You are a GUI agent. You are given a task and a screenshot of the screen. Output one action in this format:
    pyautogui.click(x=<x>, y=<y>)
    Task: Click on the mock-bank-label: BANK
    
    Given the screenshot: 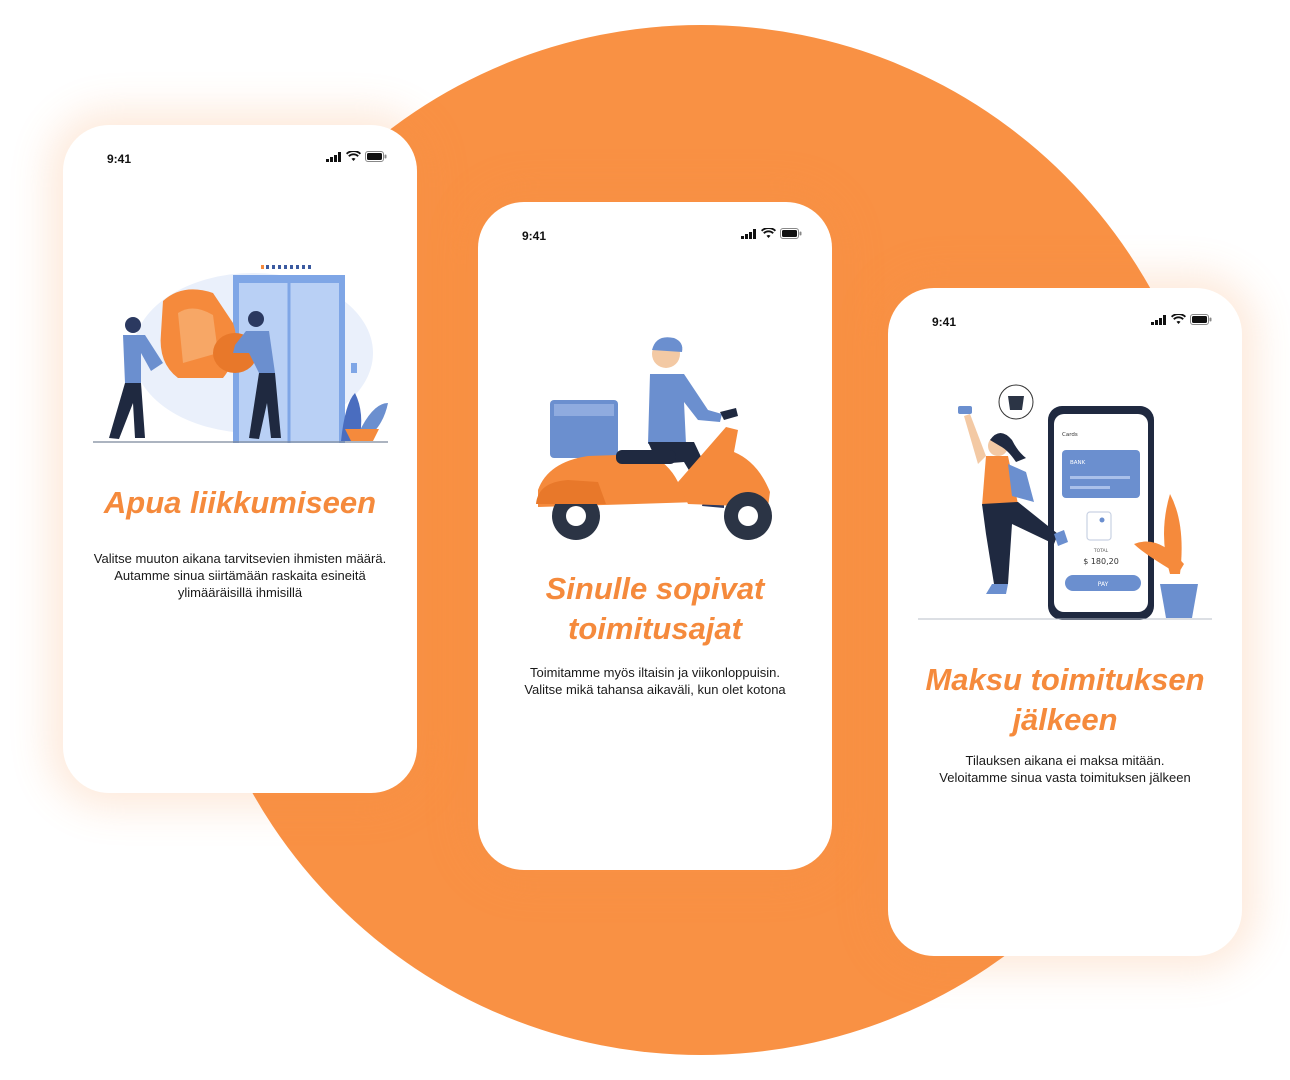 What is the action you would take?
    pyautogui.click(x=1078, y=463)
    